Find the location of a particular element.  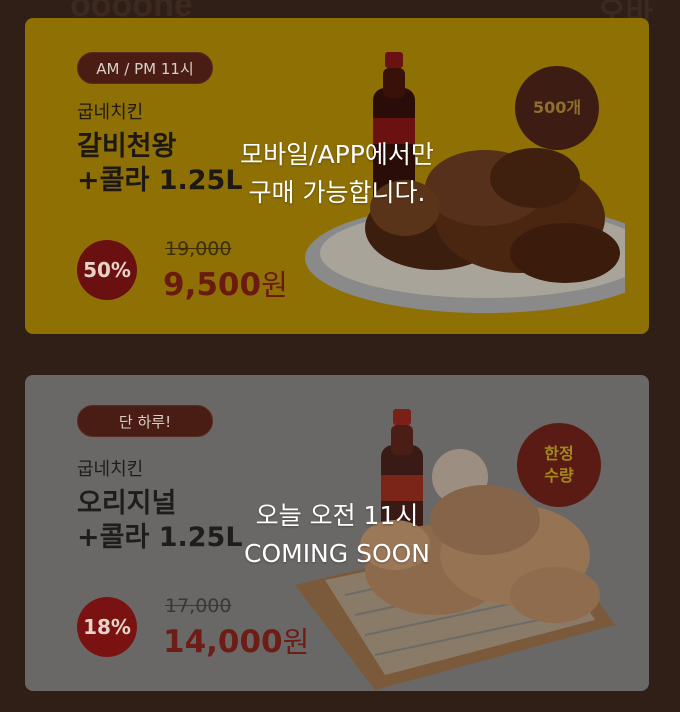

sale-price-value: 14,000 is located at coordinates (223, 642).